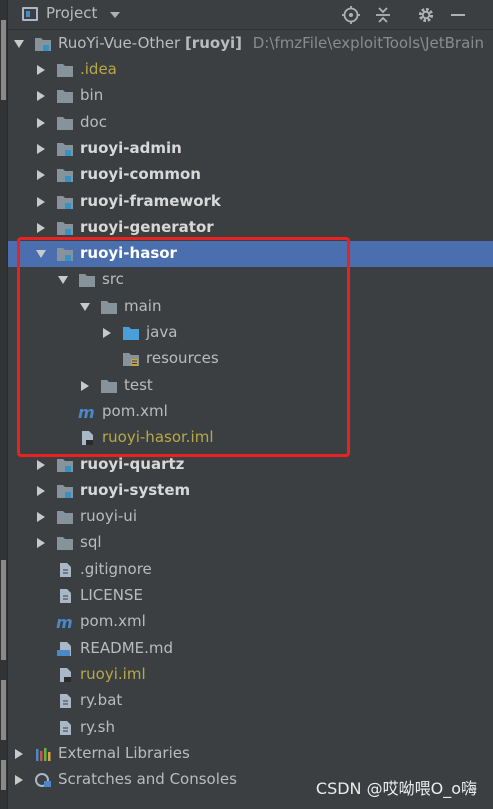 The width and height of the screenshot is (493, 809). Describe the element at coordinates (250, 675) in the screenshot. I see `tree-item-ruoyi-iml: ruoyi.iml` at that location.